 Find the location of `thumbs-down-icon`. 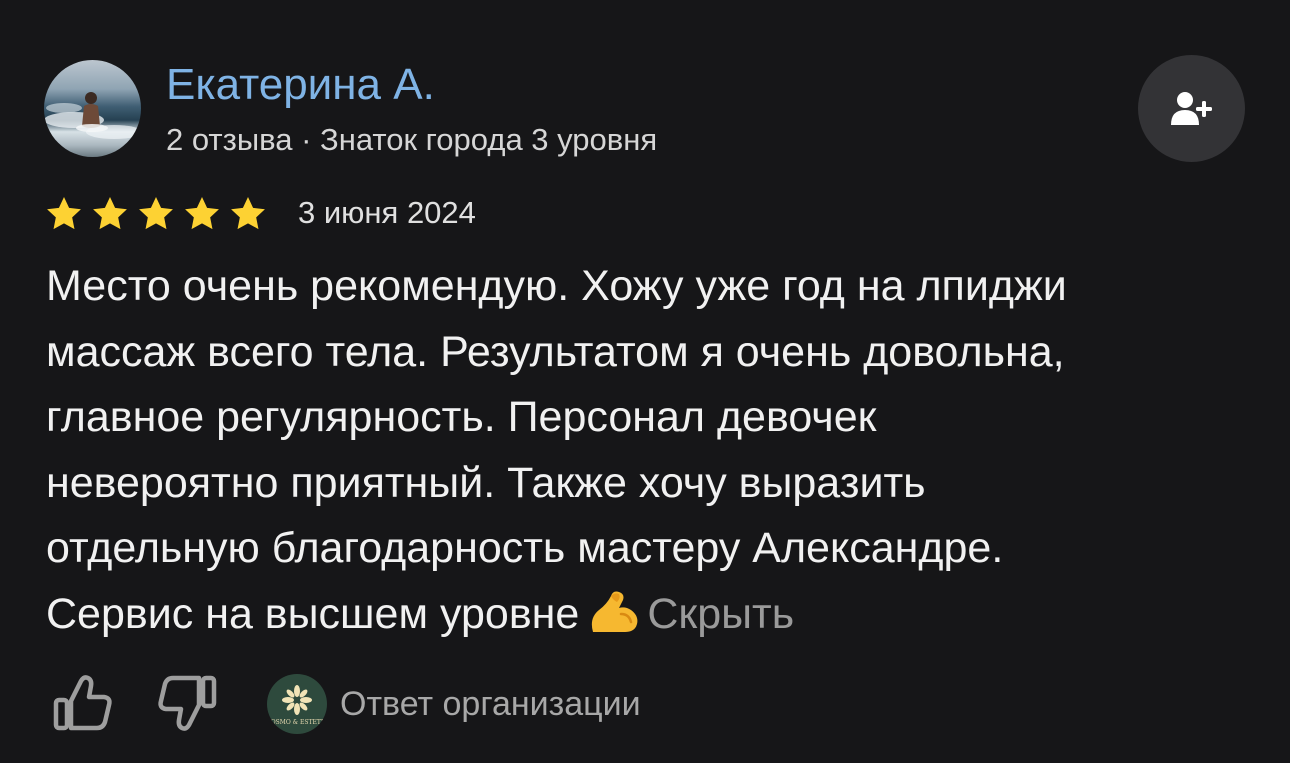

thumbs-down-icon is located at coordinates (187, 703).